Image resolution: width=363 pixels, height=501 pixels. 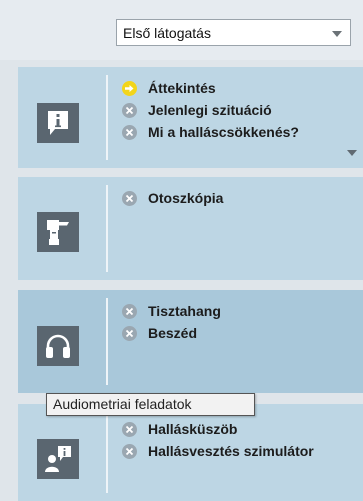 What do you see at coordinates (233, 32) in the screenshot?
I see `visit-select: Első látogatás` at bounding box center [233, 32].